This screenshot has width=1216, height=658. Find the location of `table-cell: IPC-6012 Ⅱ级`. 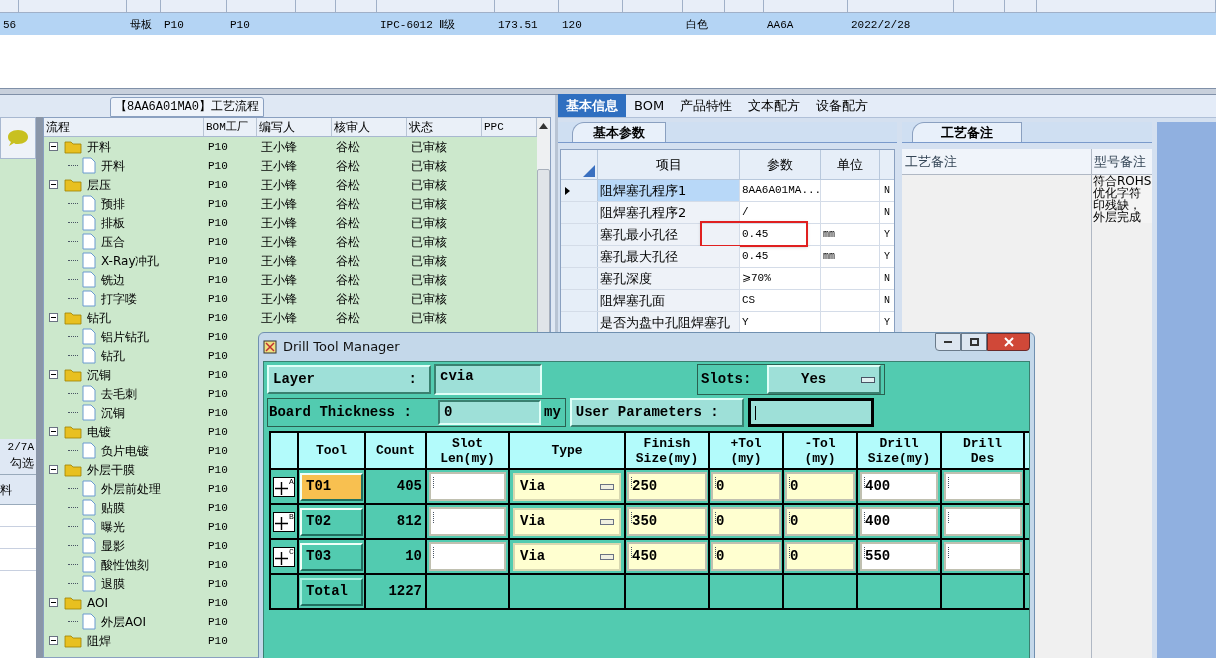

table-cell: IPC-6012 Ⅱ级 is located at coordinates (418, 24).